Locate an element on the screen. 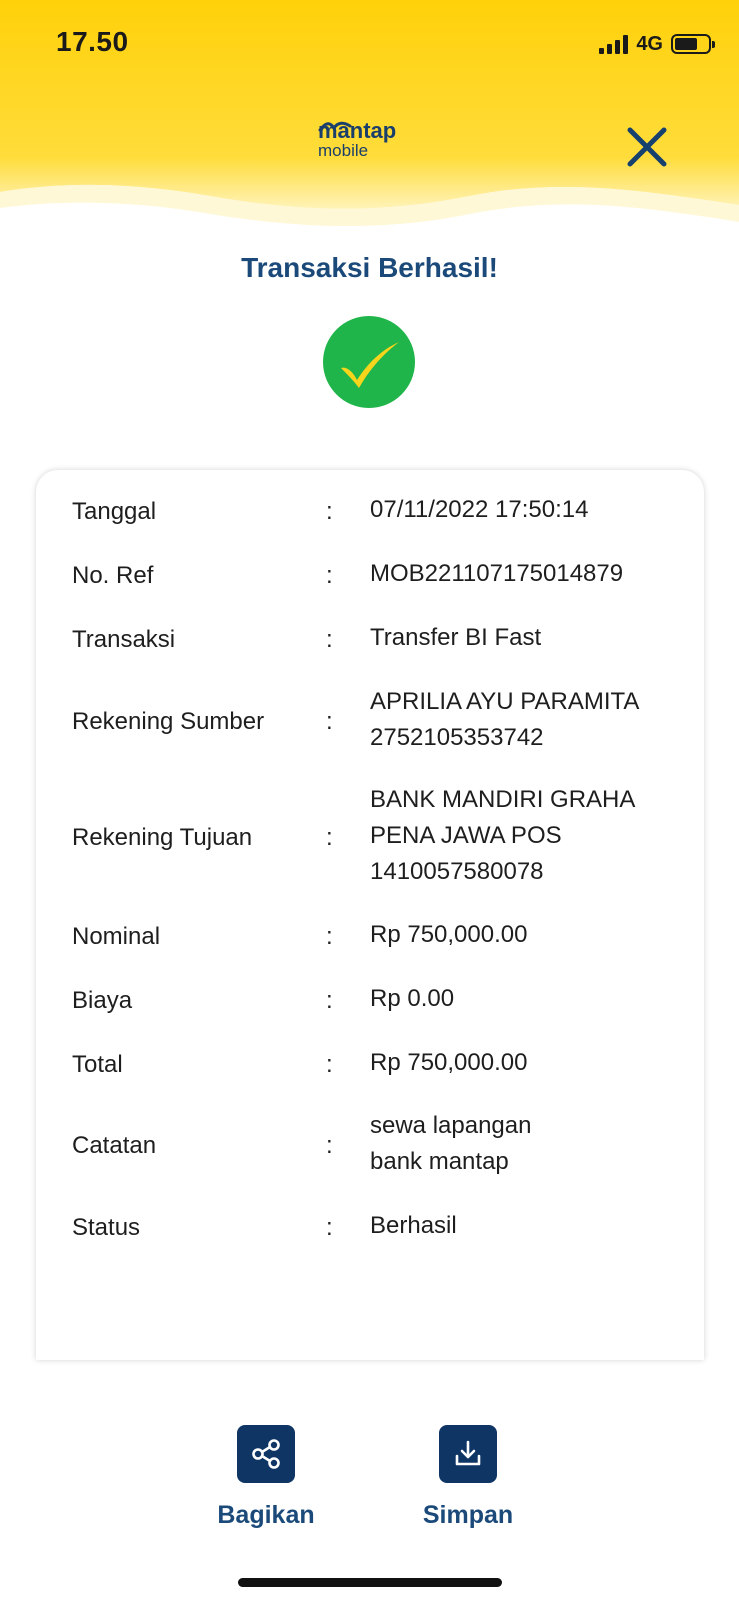 This screenshot has height=1600, width=739. share-button: Bagikan is located at coordinates (266, 1477).